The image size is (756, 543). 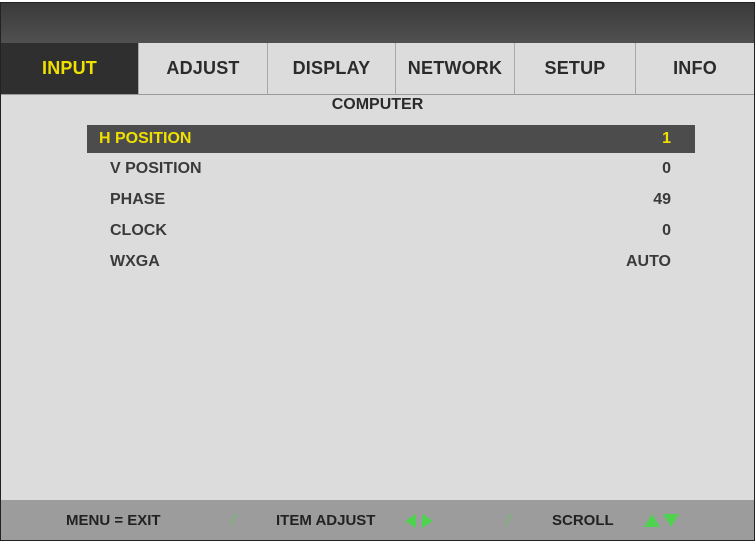 I want to click on left-arrow-icon, so click(x=410, y=521).